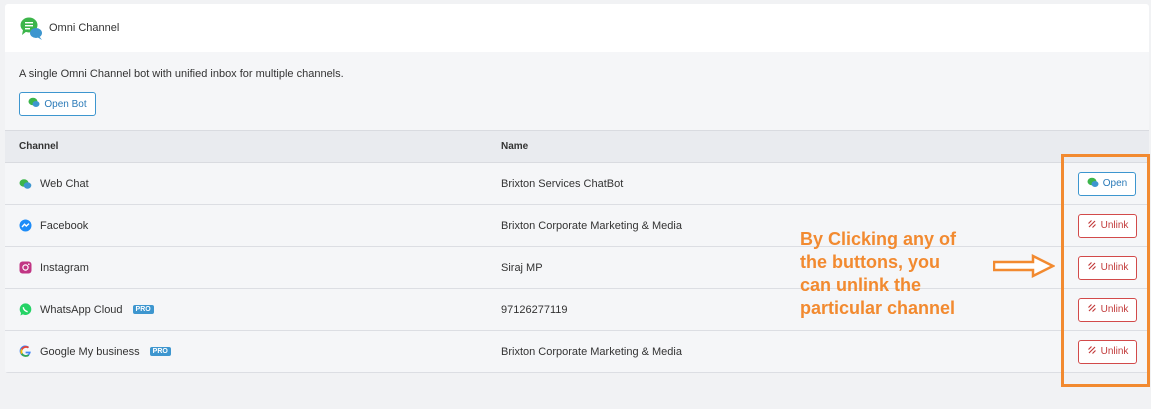  I want to click on whatsapp-icon, so click(25, 309).